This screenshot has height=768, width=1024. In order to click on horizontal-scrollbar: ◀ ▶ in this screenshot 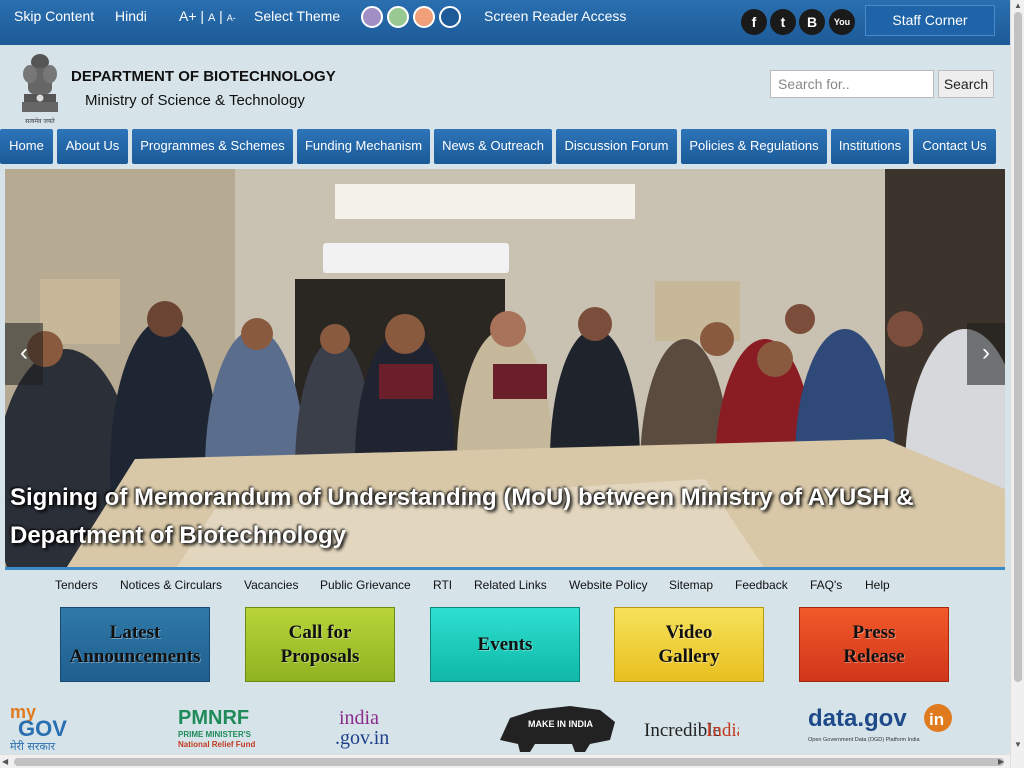, I will do `click(505, 761)`.